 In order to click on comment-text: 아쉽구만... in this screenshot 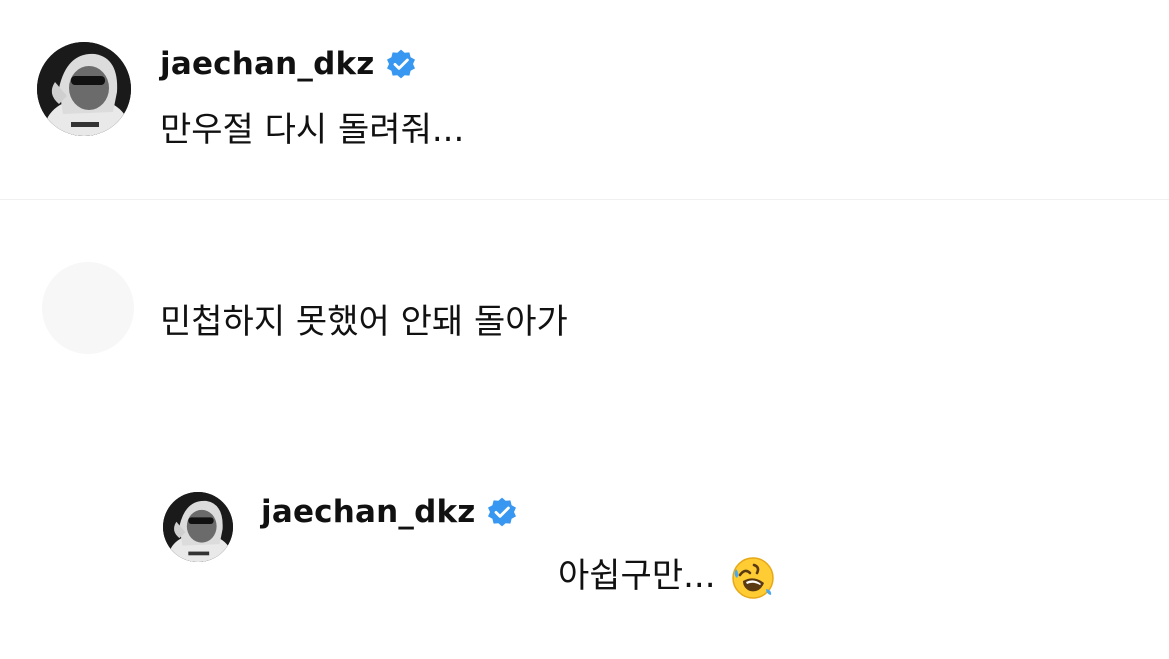, I will do `click(667, 574)`.